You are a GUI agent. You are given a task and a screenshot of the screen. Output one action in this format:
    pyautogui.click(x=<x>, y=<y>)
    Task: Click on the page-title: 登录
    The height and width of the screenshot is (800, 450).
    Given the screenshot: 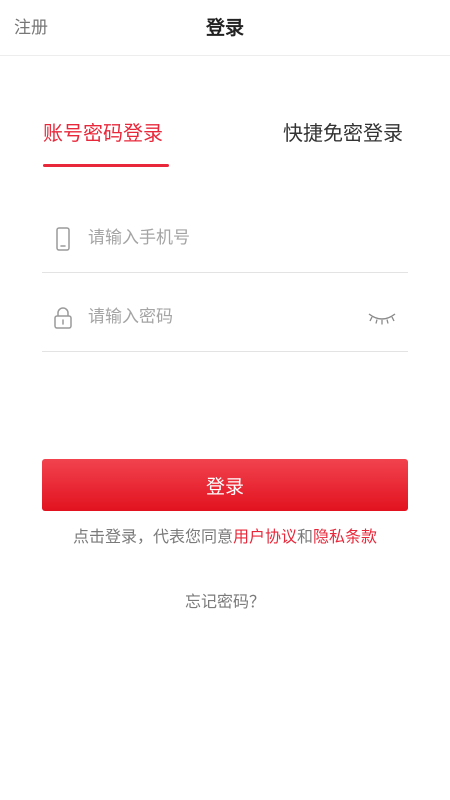 What is the action you would take?
    pyautogui.click(x=224, y=28)
    